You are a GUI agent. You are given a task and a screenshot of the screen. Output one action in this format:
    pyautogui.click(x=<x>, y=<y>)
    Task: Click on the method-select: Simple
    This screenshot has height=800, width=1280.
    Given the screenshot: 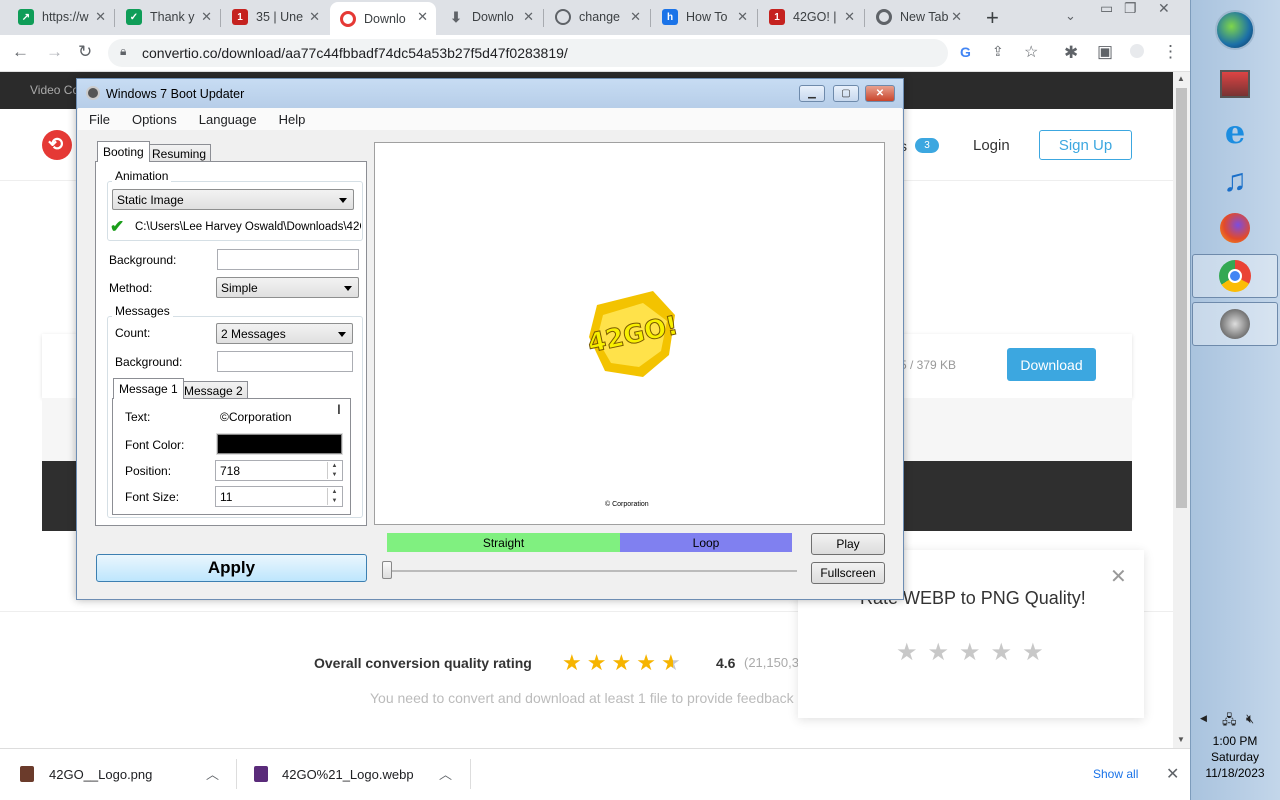 What is the action you would take?
    pyautogui.click(x=287, y=287)
    